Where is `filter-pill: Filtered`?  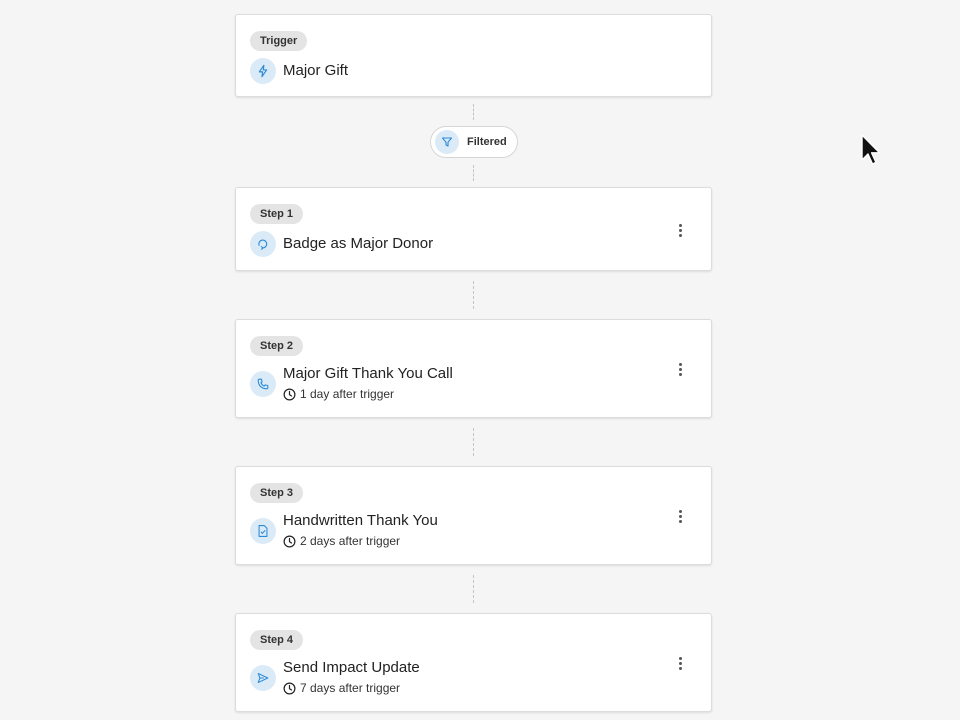 filter-pill: Filtered is located at coordinates (474, 142).